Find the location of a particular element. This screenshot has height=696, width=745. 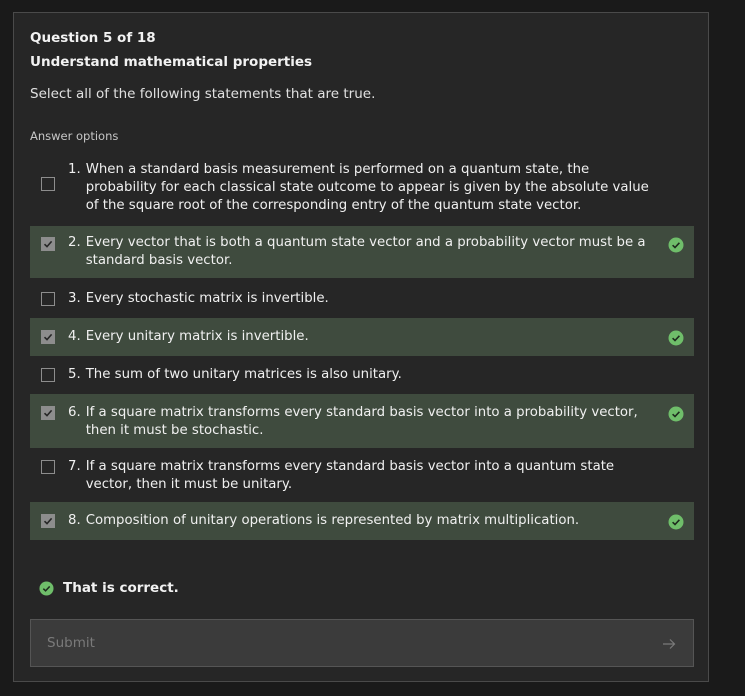

option-2-checkbox is located at coordinates (48, 244).